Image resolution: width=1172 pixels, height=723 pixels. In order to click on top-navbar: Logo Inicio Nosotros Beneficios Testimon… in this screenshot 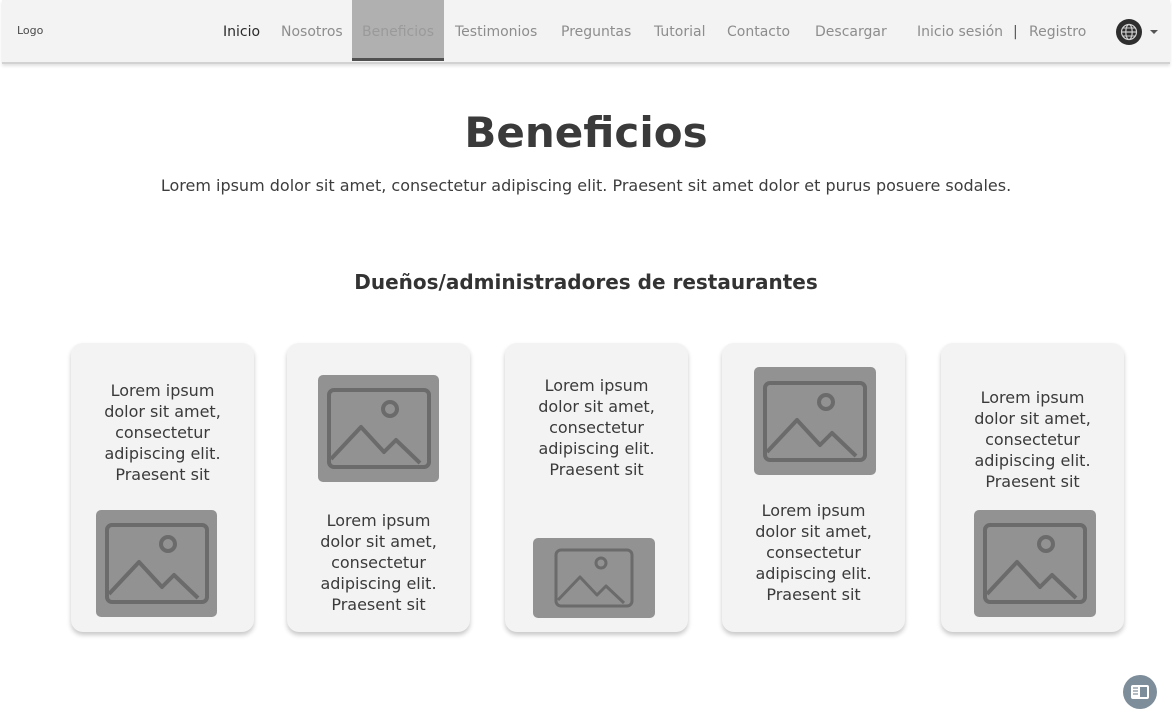, I will do `click(586, 32)`.